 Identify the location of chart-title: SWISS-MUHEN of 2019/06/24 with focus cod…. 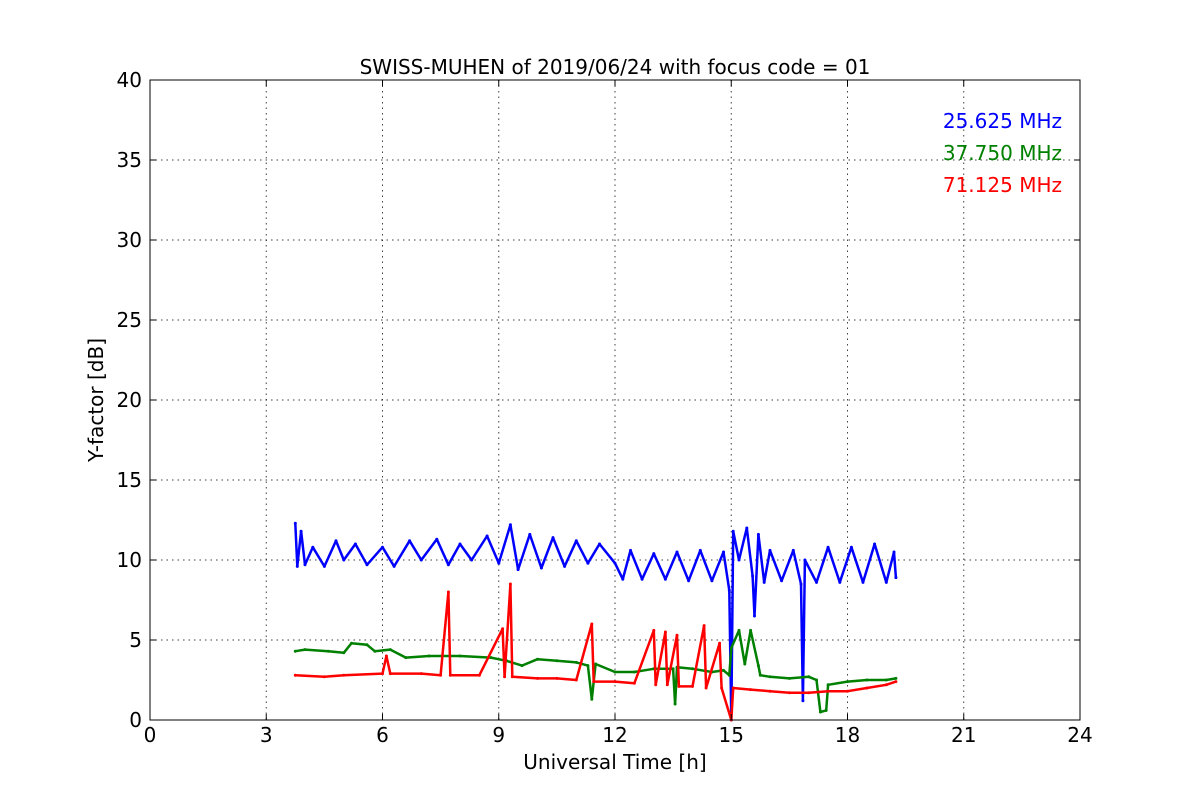
(615, 67).